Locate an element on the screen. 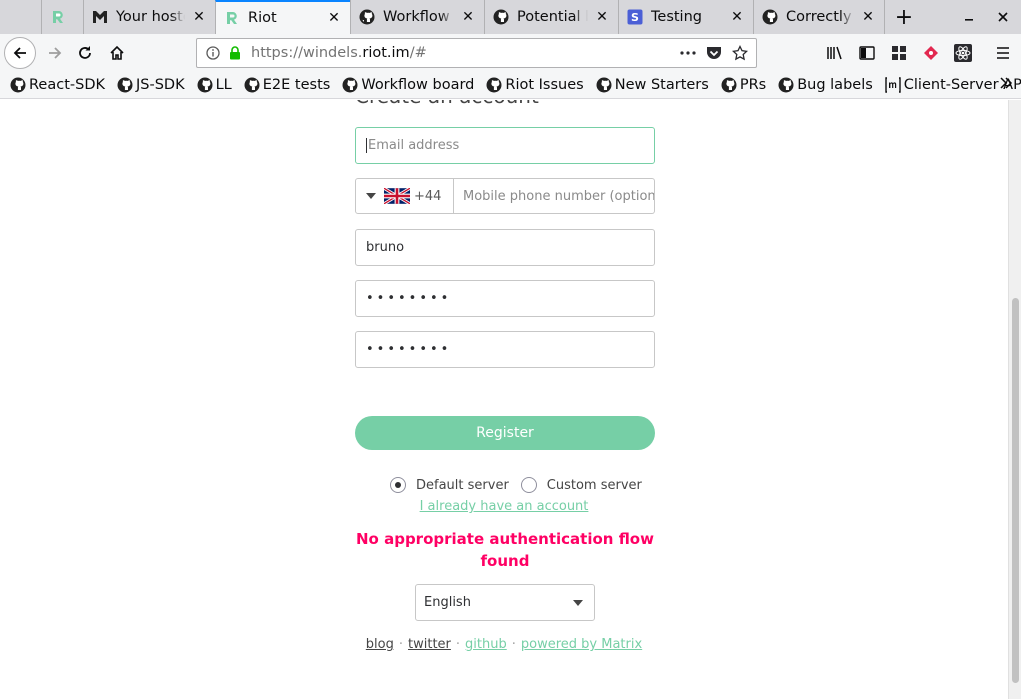 The image size is (1021, 699). menu-icon is located at coordinates (1003, 53).